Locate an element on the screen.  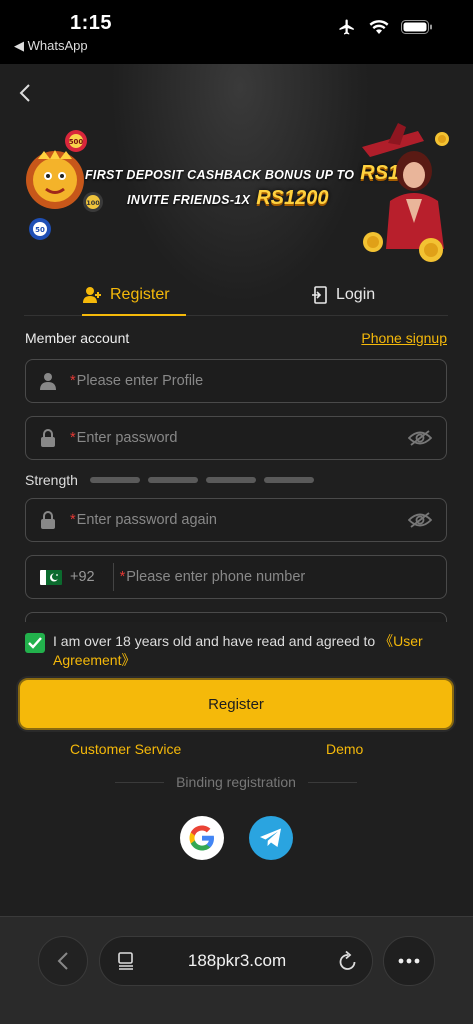
profile-placeholder-text: Please enter Profile is located at coordinates (140, 381).